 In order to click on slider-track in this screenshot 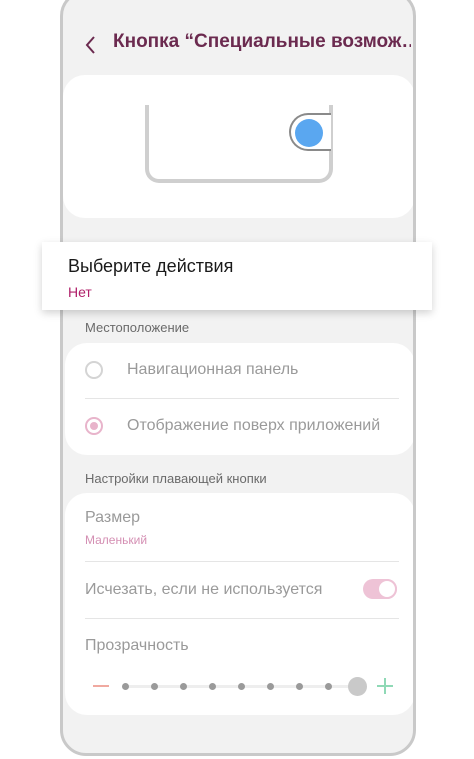, I will do `click(244, 686)`.